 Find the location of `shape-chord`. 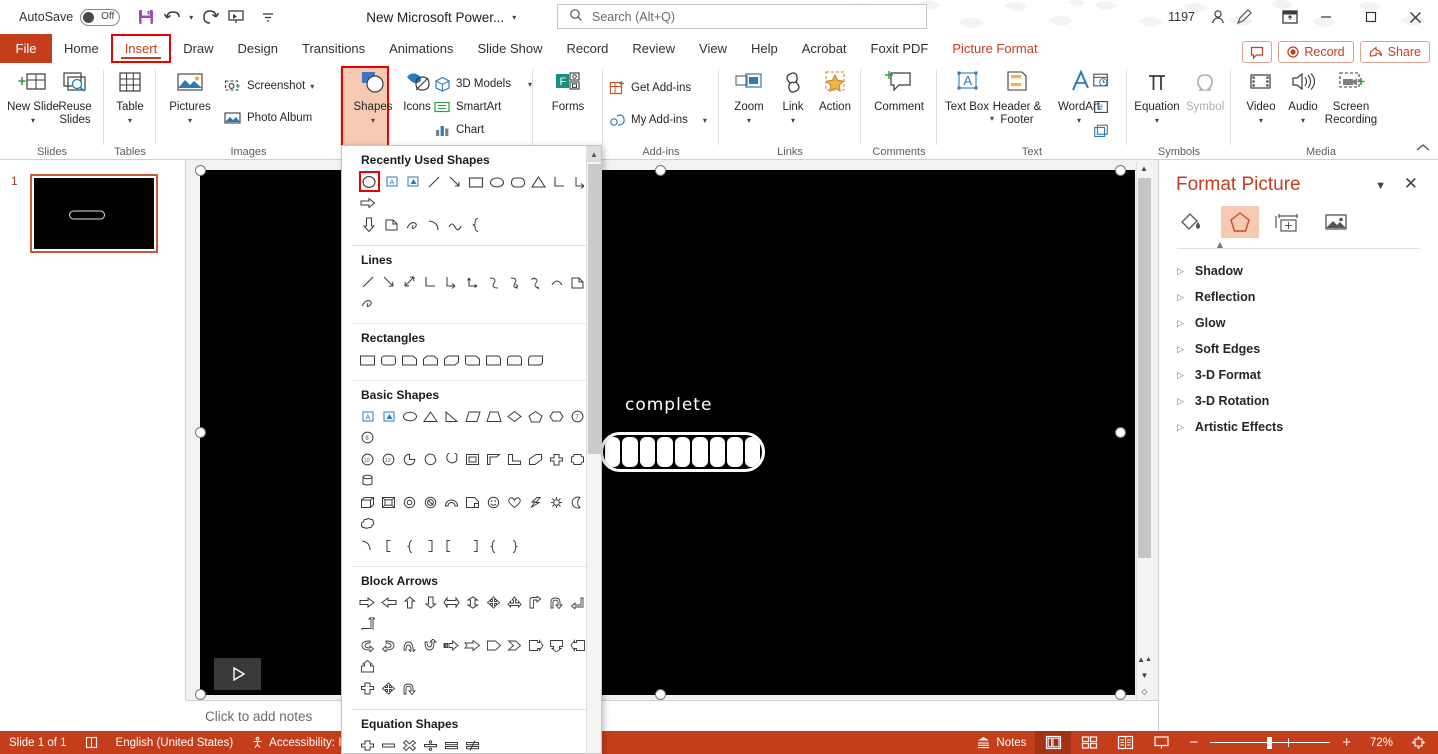

shape-chord is located at coordinates (430, 459).